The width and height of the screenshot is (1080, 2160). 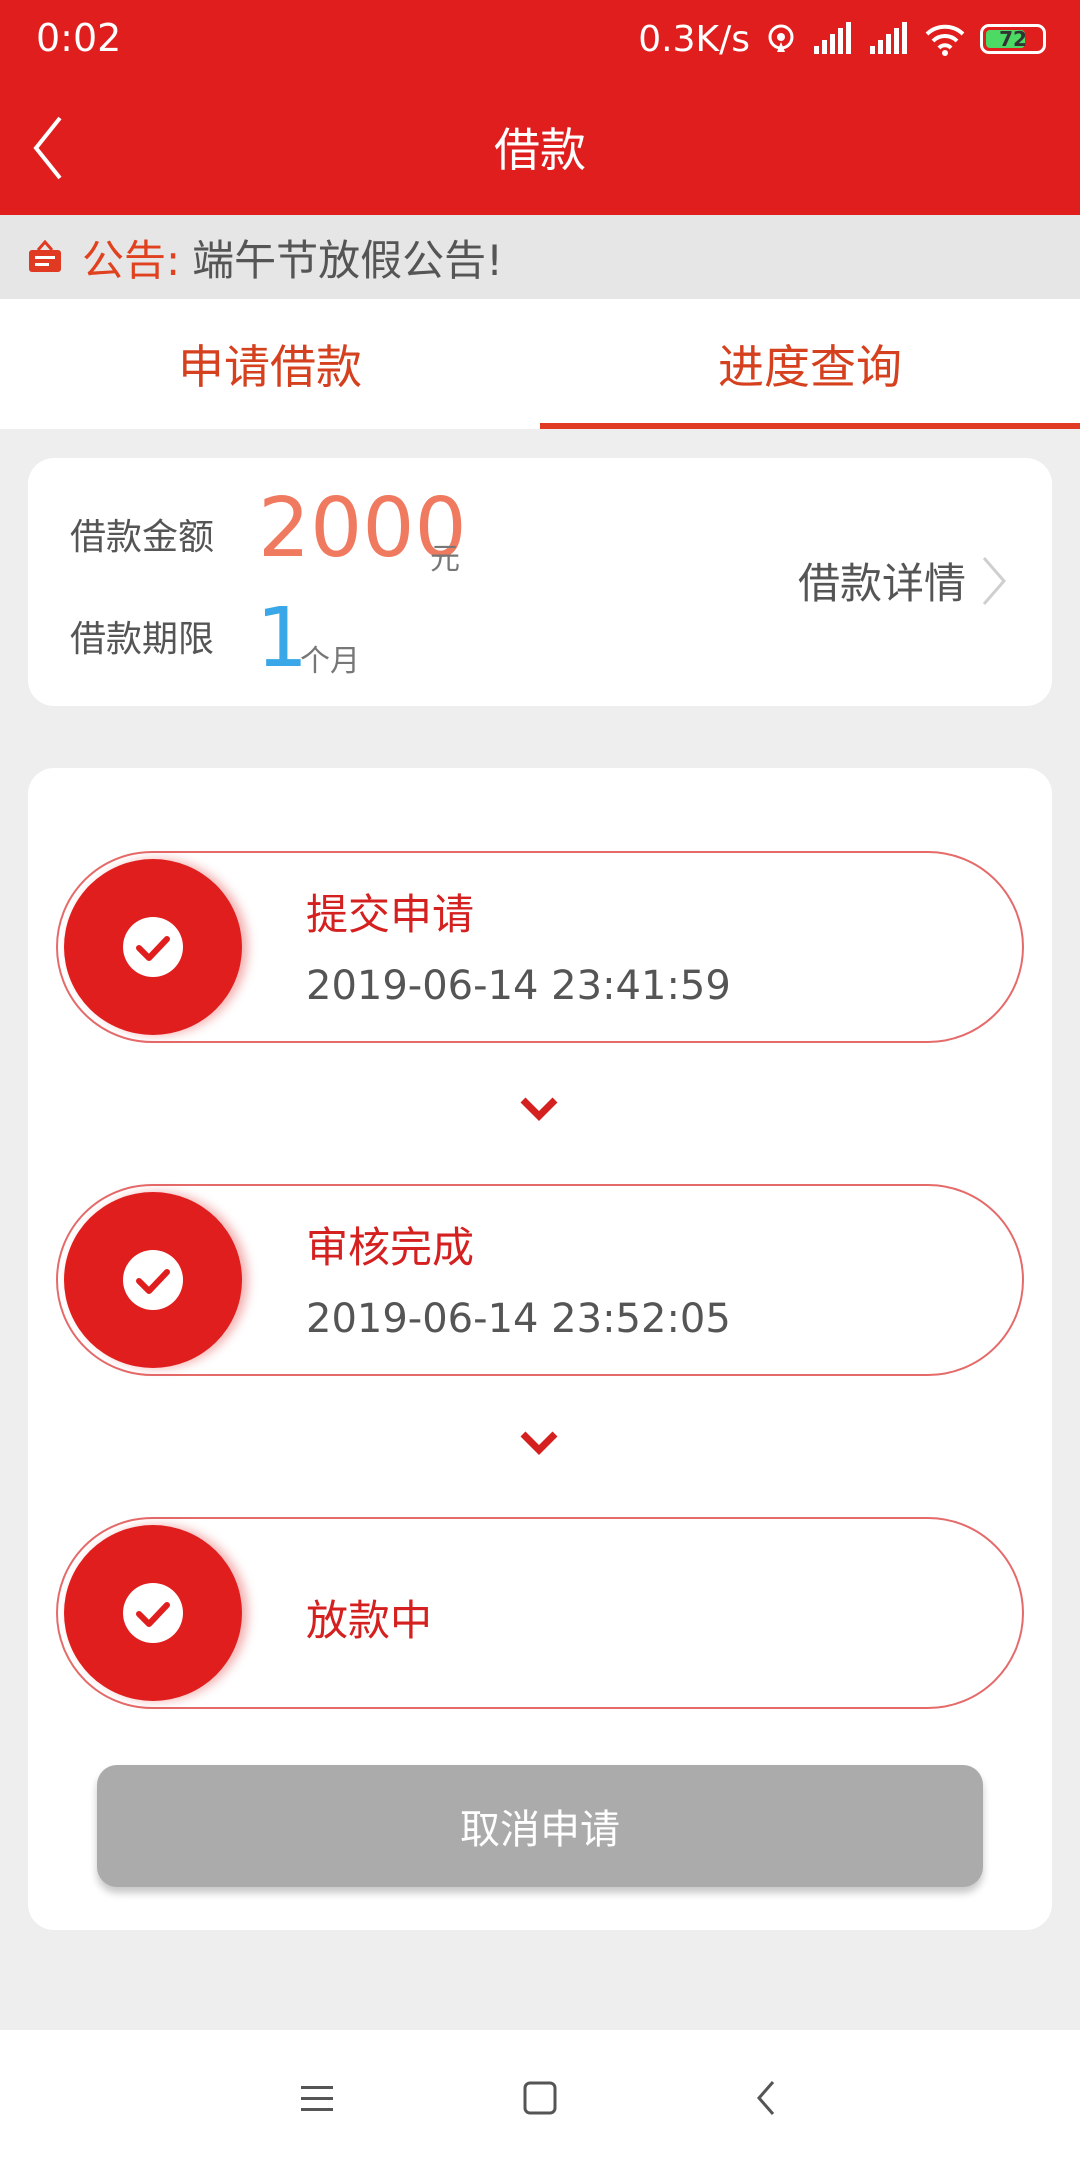 What do you see at coordinates (781, 38) in the screenshot?
I see `hotspot-icon` at bounding box center [781, 38].